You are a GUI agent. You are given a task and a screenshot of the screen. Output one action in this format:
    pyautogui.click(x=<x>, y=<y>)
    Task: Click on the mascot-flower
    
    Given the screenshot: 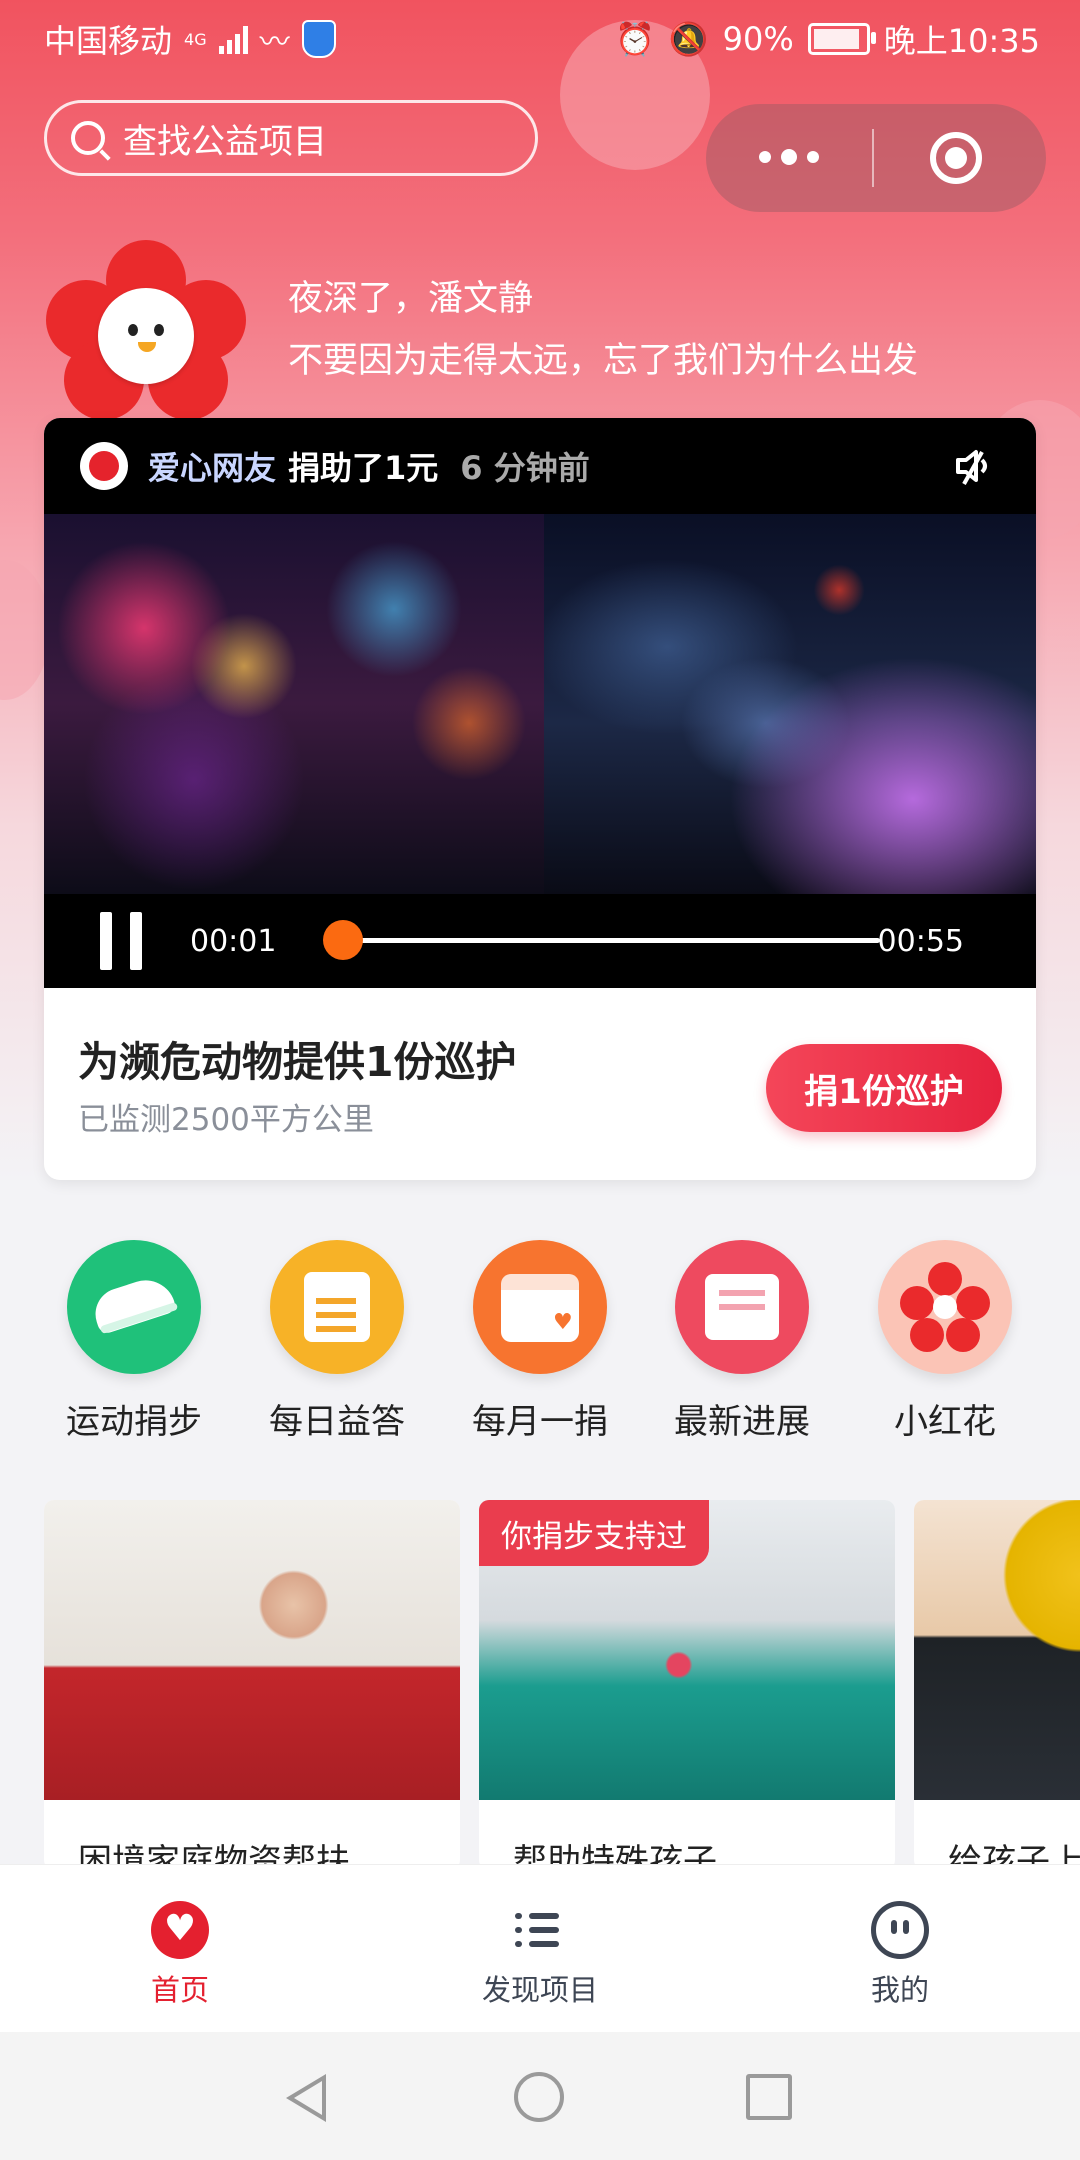 What is the action you would take?
    pyautogui.click(x=146, y=330)
    